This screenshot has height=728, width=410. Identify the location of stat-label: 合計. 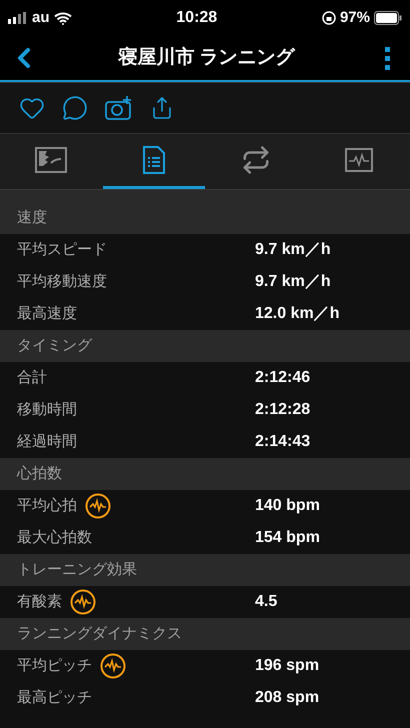
(32, 378).